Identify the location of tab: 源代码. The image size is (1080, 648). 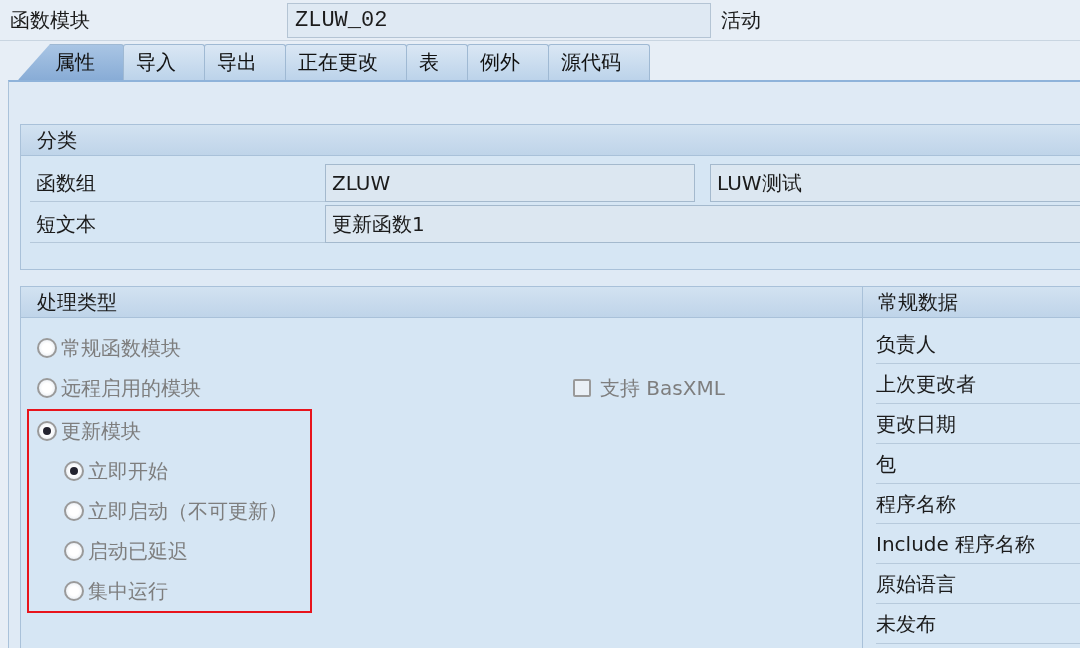
(599, 62).